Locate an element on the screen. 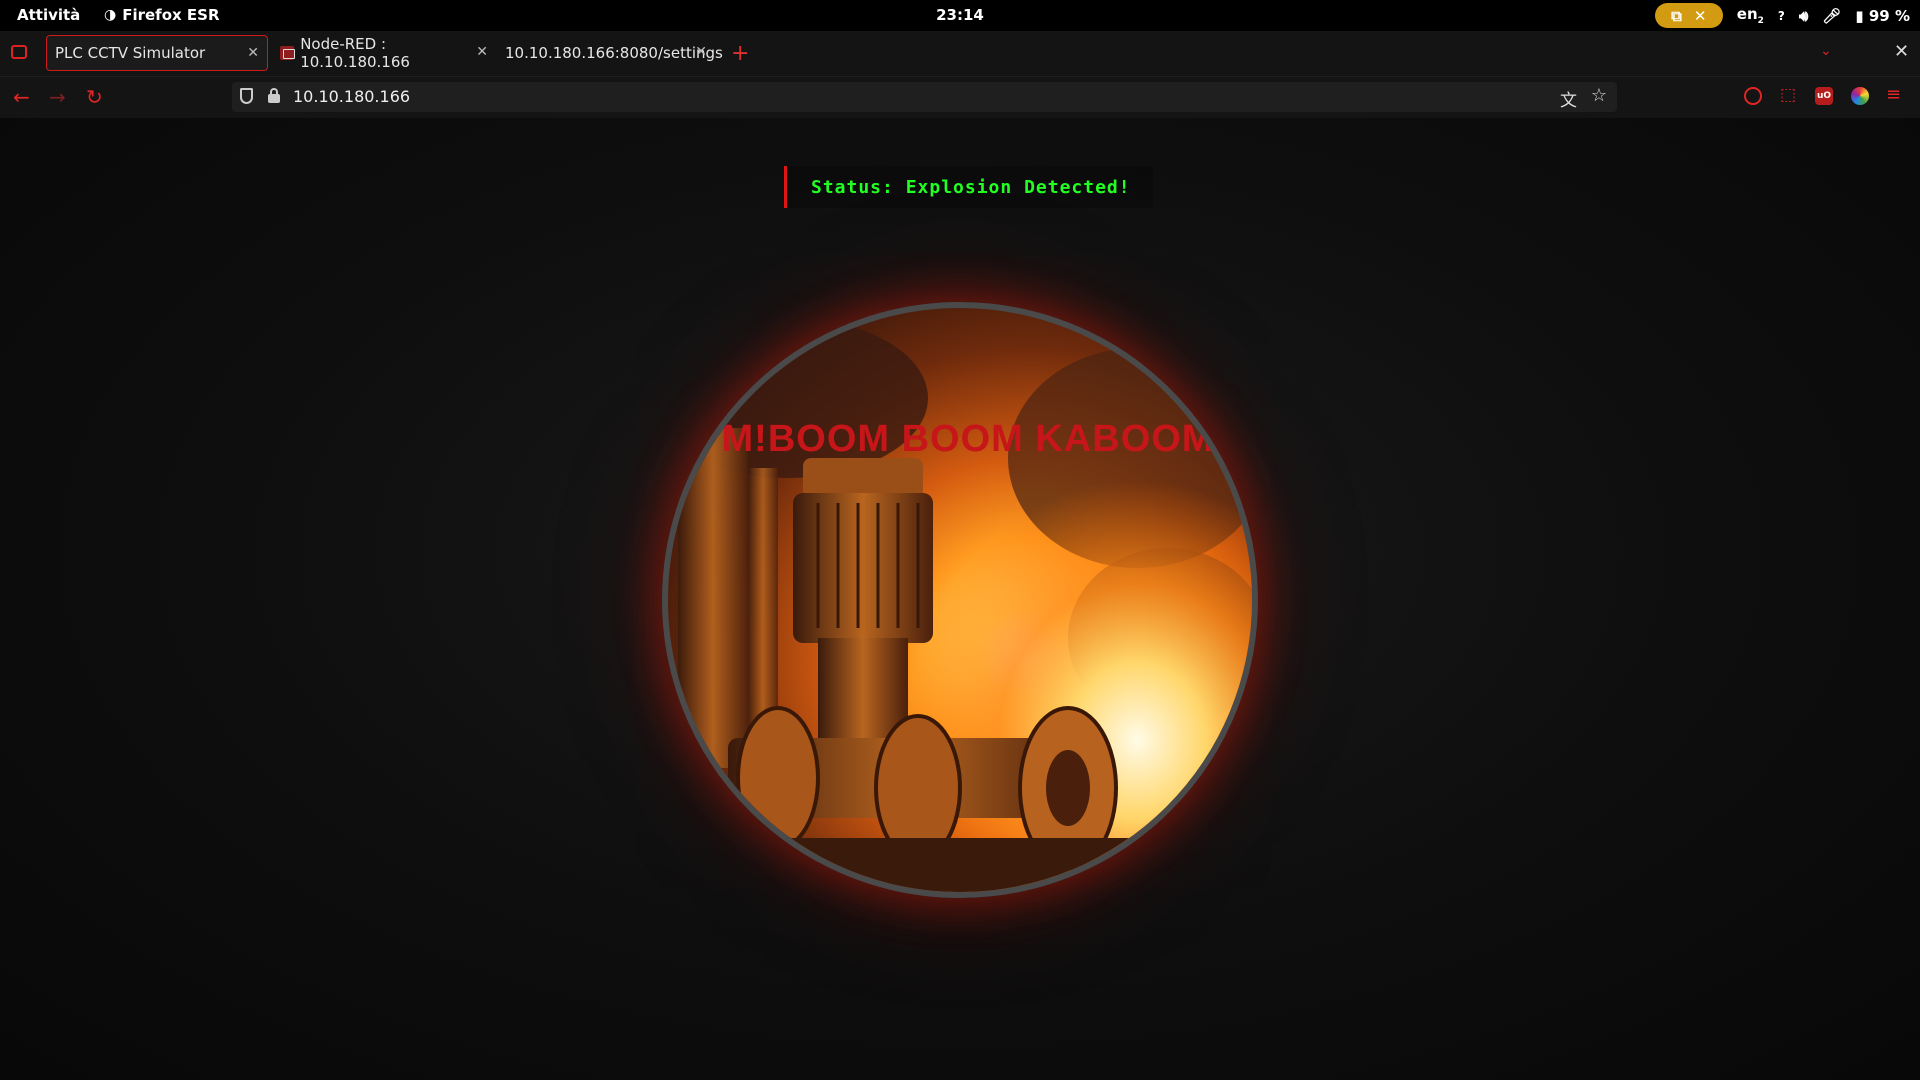 This screenshot has height=1080, width=1920. account-icon is located at coordinates (1753, 96).